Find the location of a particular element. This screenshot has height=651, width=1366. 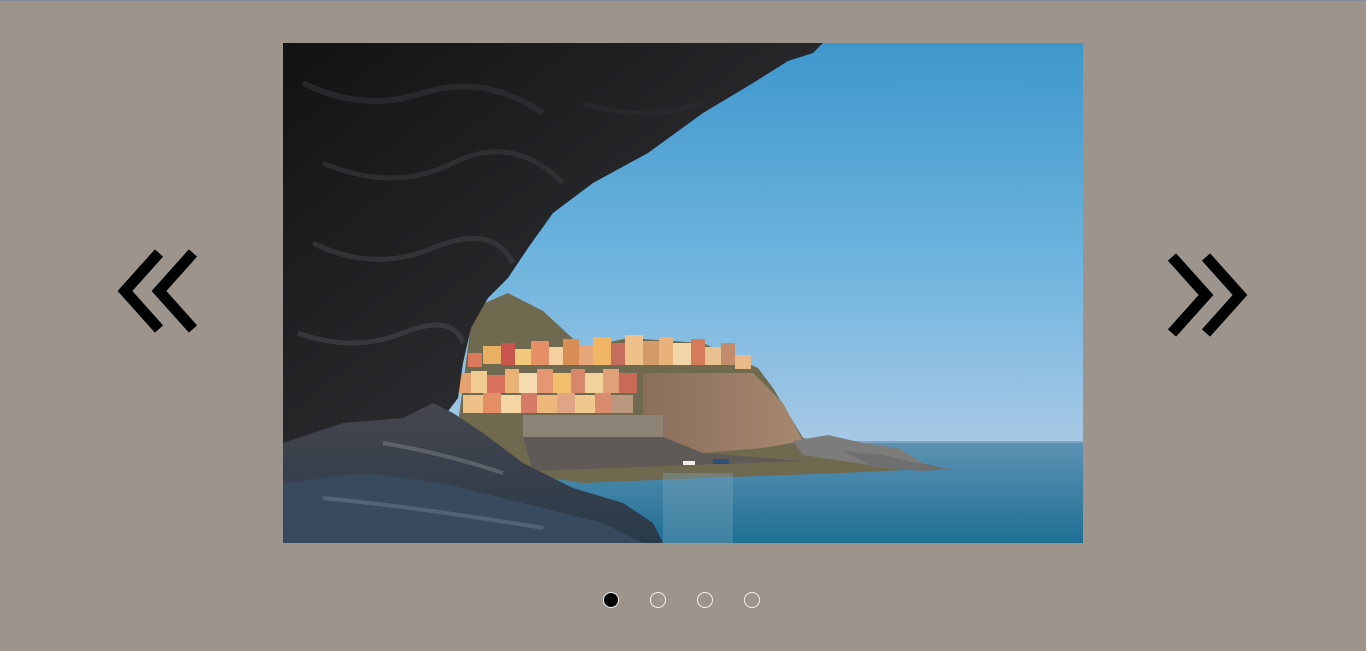

previous-slide-button is located at coordinates (158, 291).